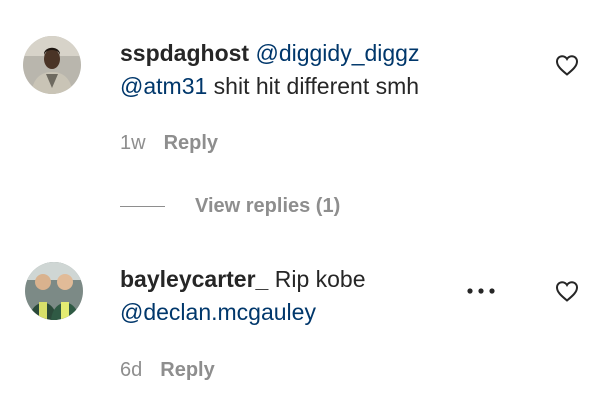  Describe the element at coordinates (133, 143) in the screenshot. I see `comment-timestamp: 1w` at that location.